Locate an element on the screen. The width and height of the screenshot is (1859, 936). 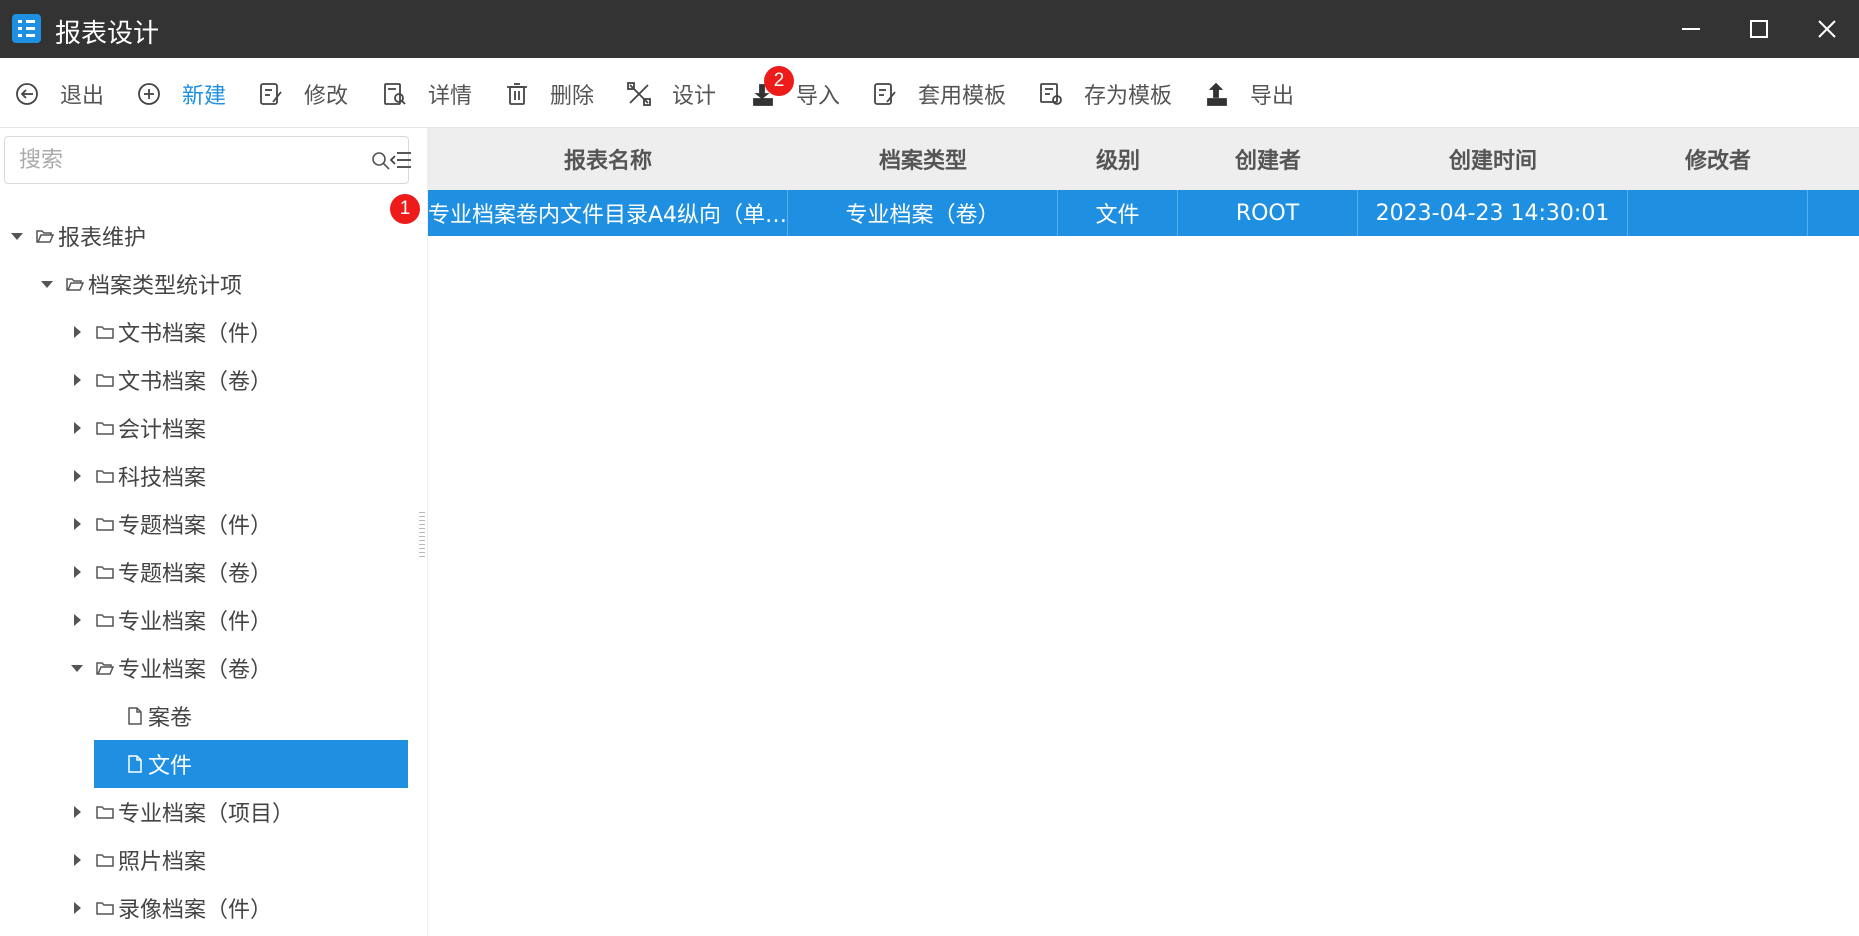
edit-icon is located at coordinates (271, 94).